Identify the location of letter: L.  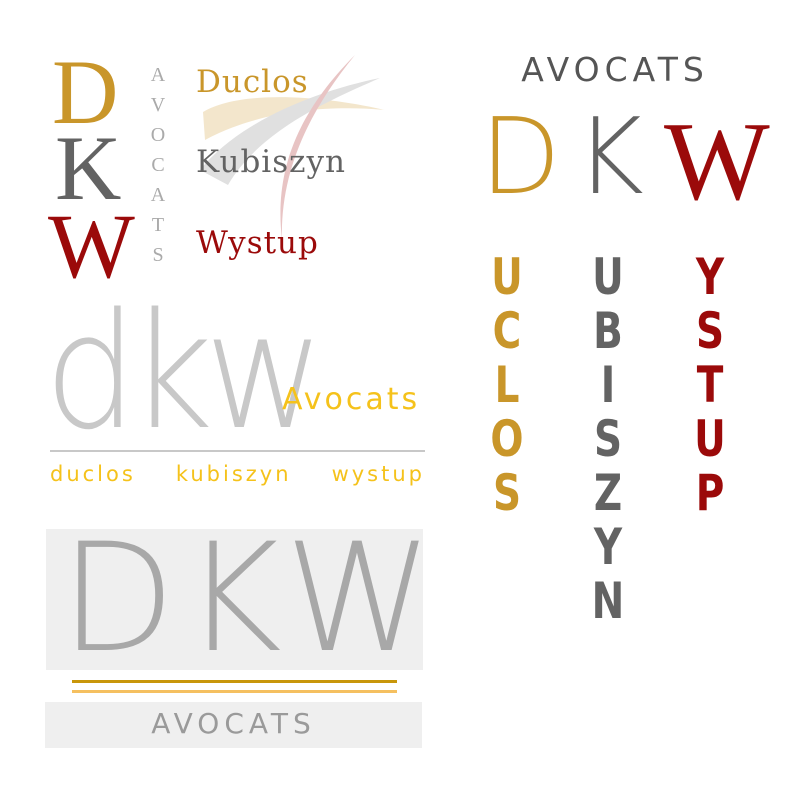
(507, 385).